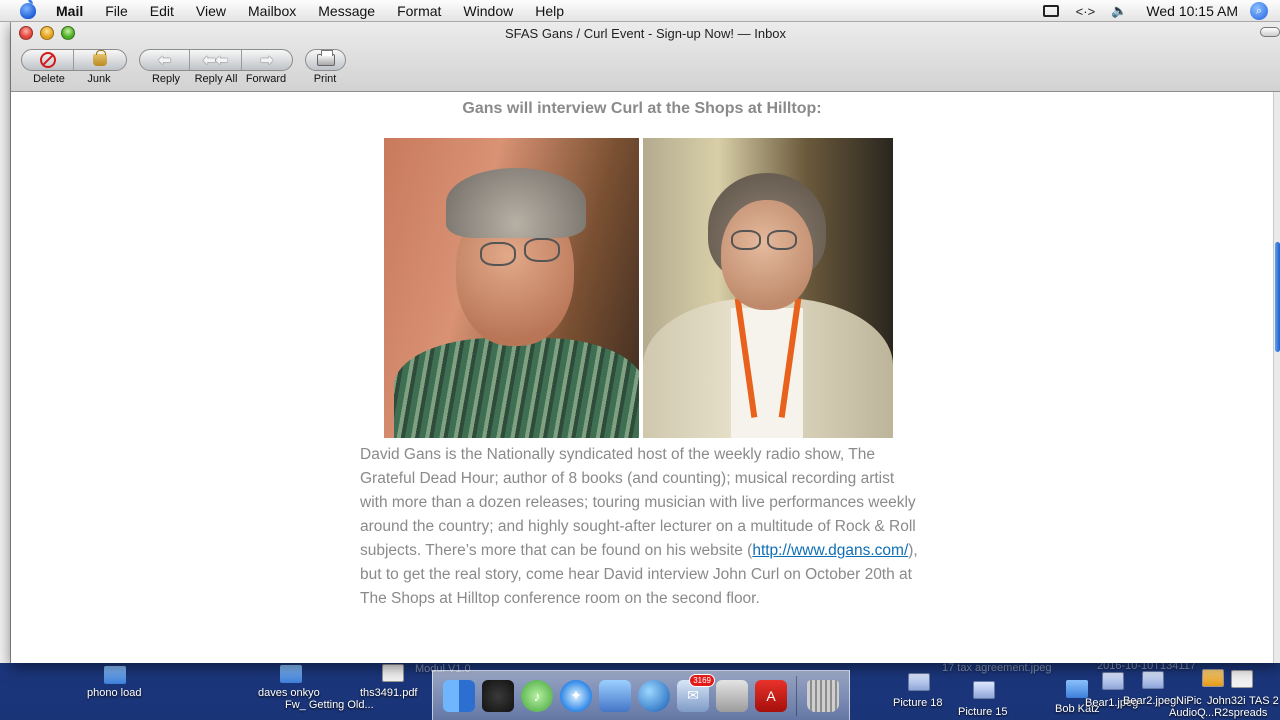 The image size is (1280, 720). I want to click on forward-arrow-icon: ➡, so click(267, 60).